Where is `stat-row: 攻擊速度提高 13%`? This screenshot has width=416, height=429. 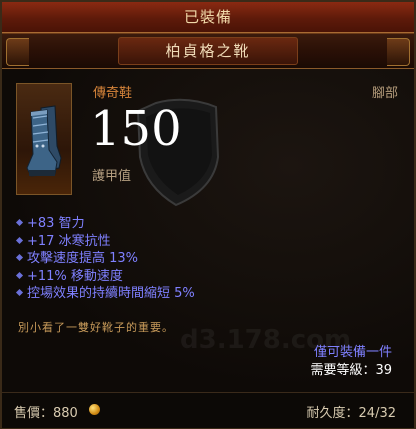
stat-row: 攻擊速度提高 13% is located at coordinates (204, 259).